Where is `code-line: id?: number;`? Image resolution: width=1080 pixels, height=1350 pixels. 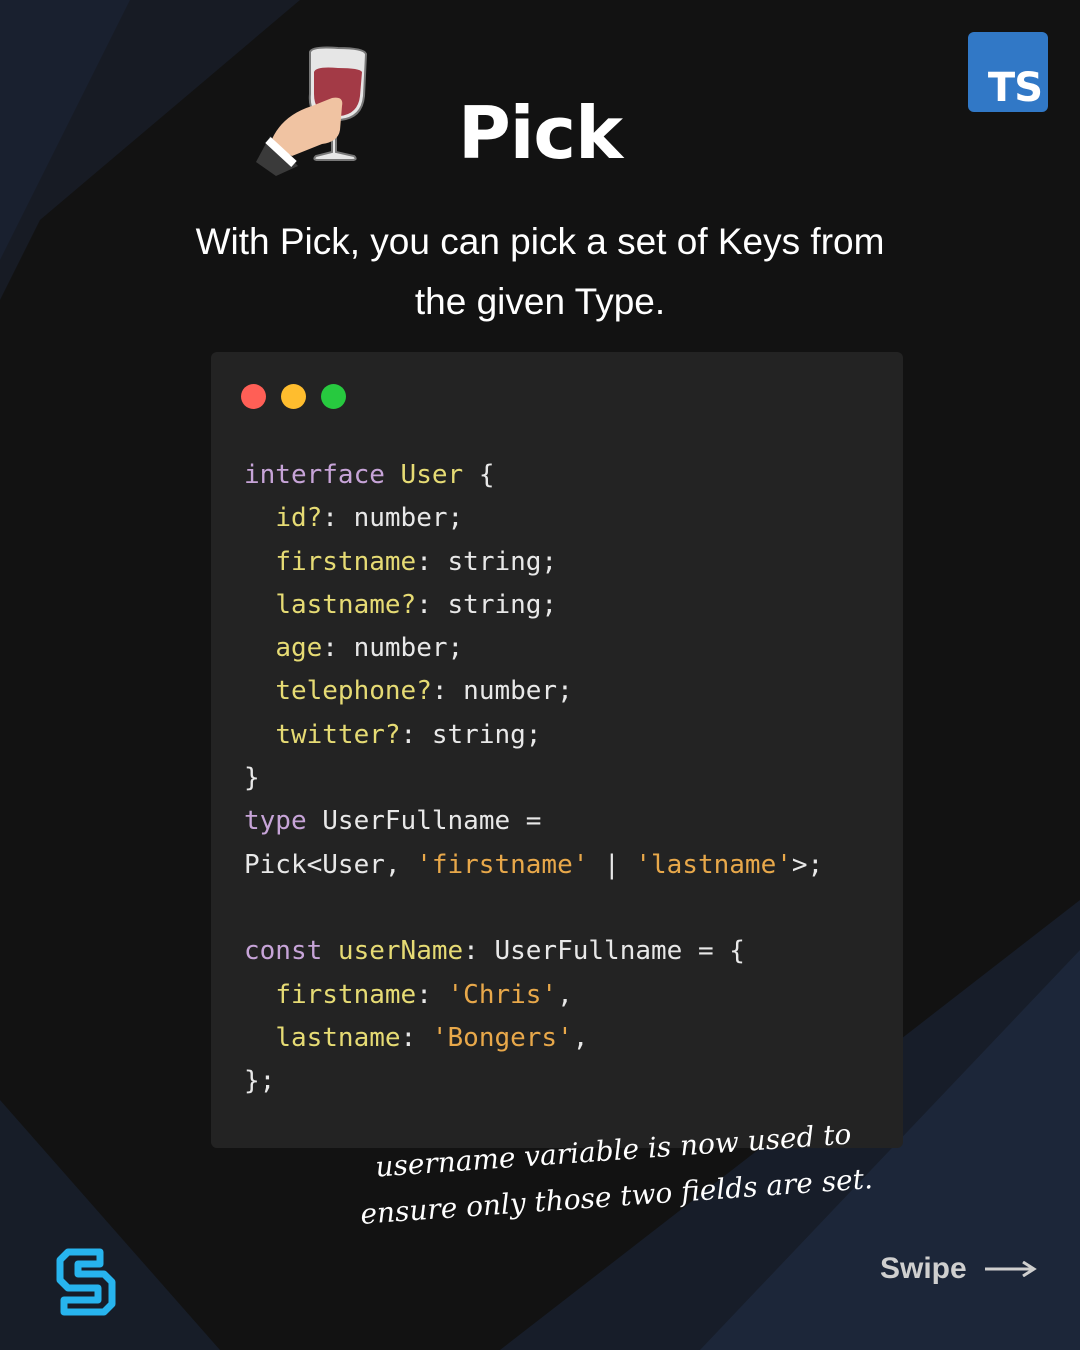 code-line: id?: number; is located at coordinates (533, 518).